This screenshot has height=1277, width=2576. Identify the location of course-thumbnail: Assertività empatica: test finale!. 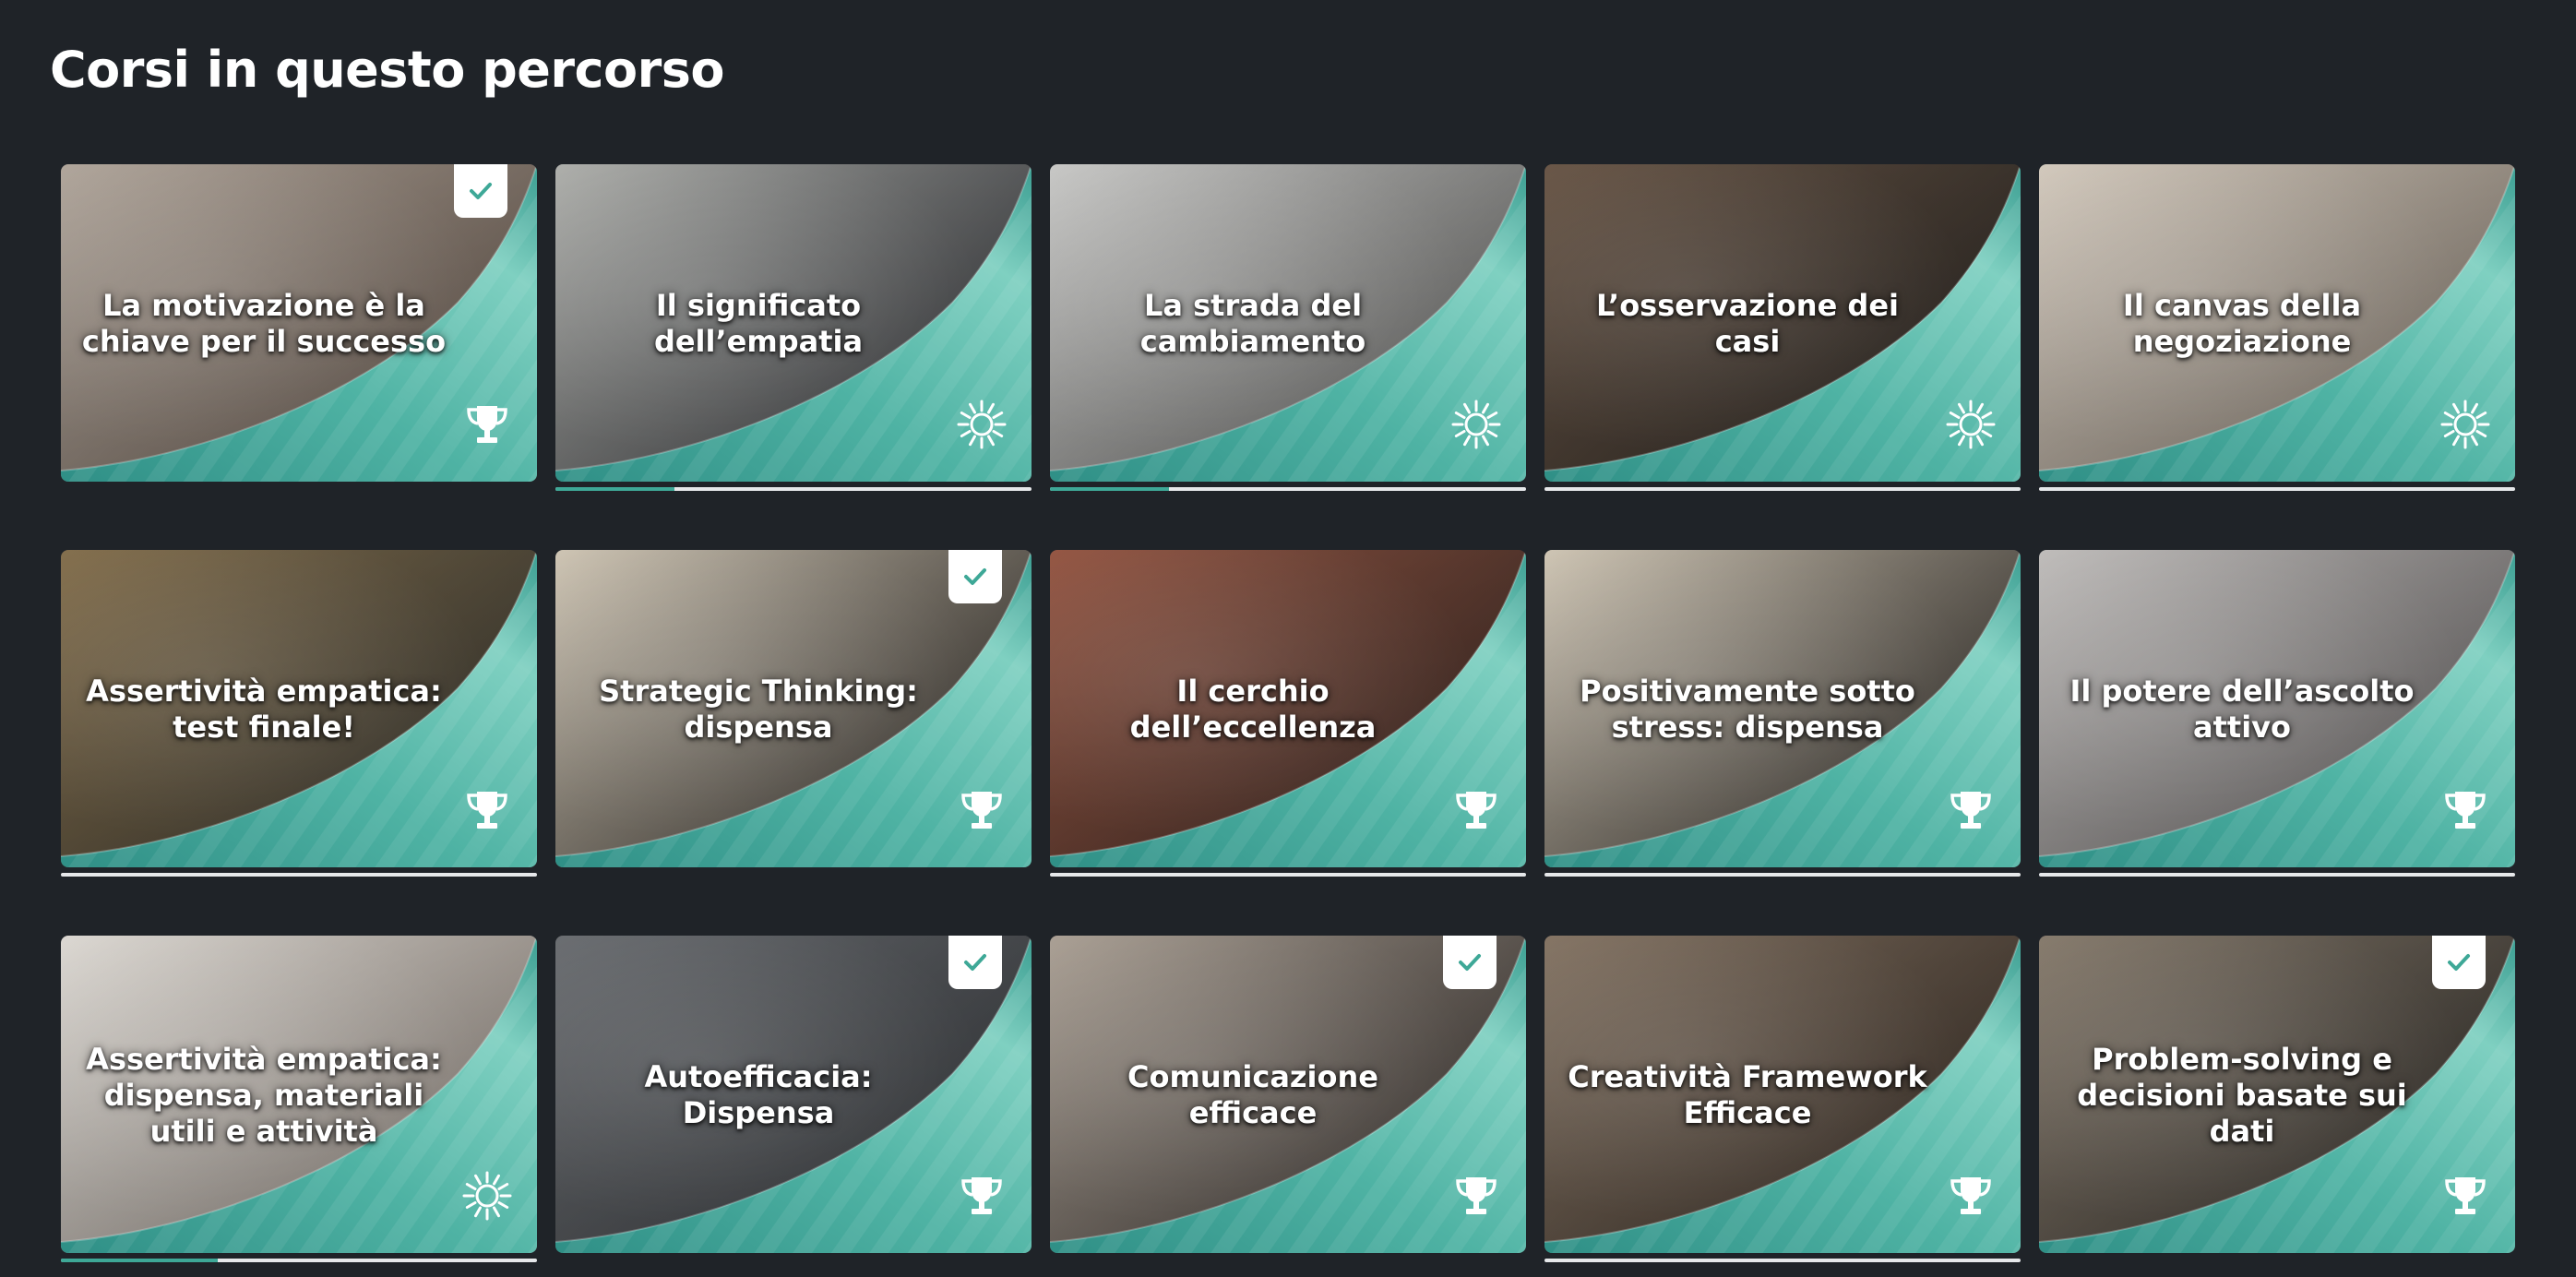
(299, 708).